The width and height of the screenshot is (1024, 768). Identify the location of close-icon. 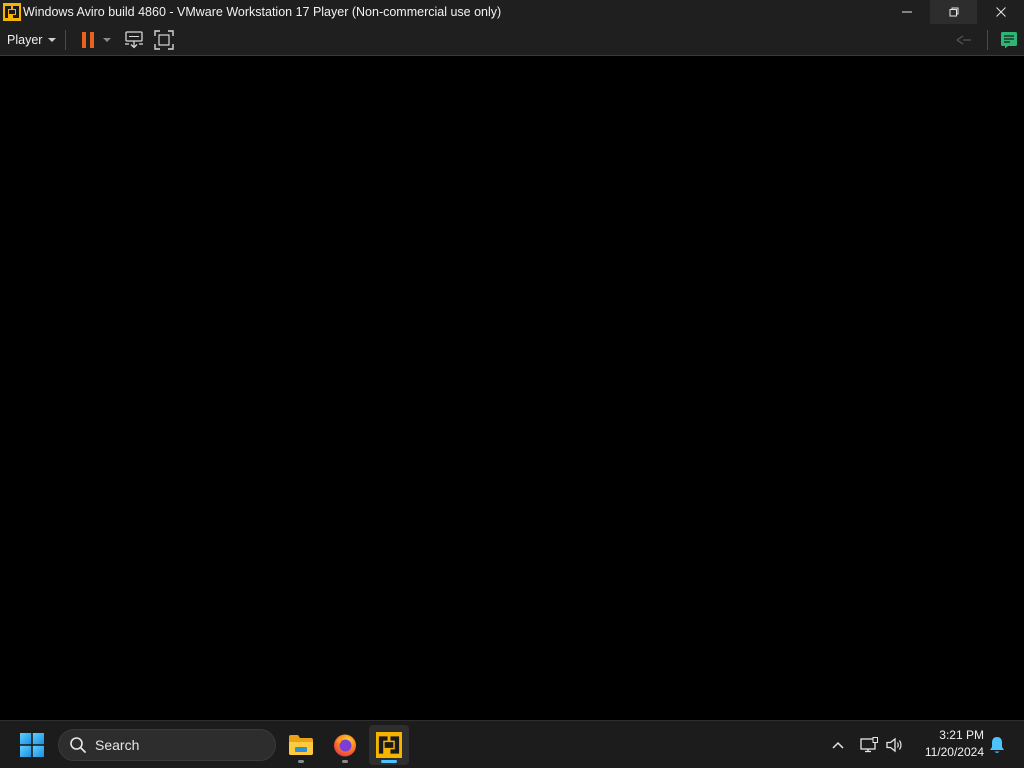
(1000, 12).